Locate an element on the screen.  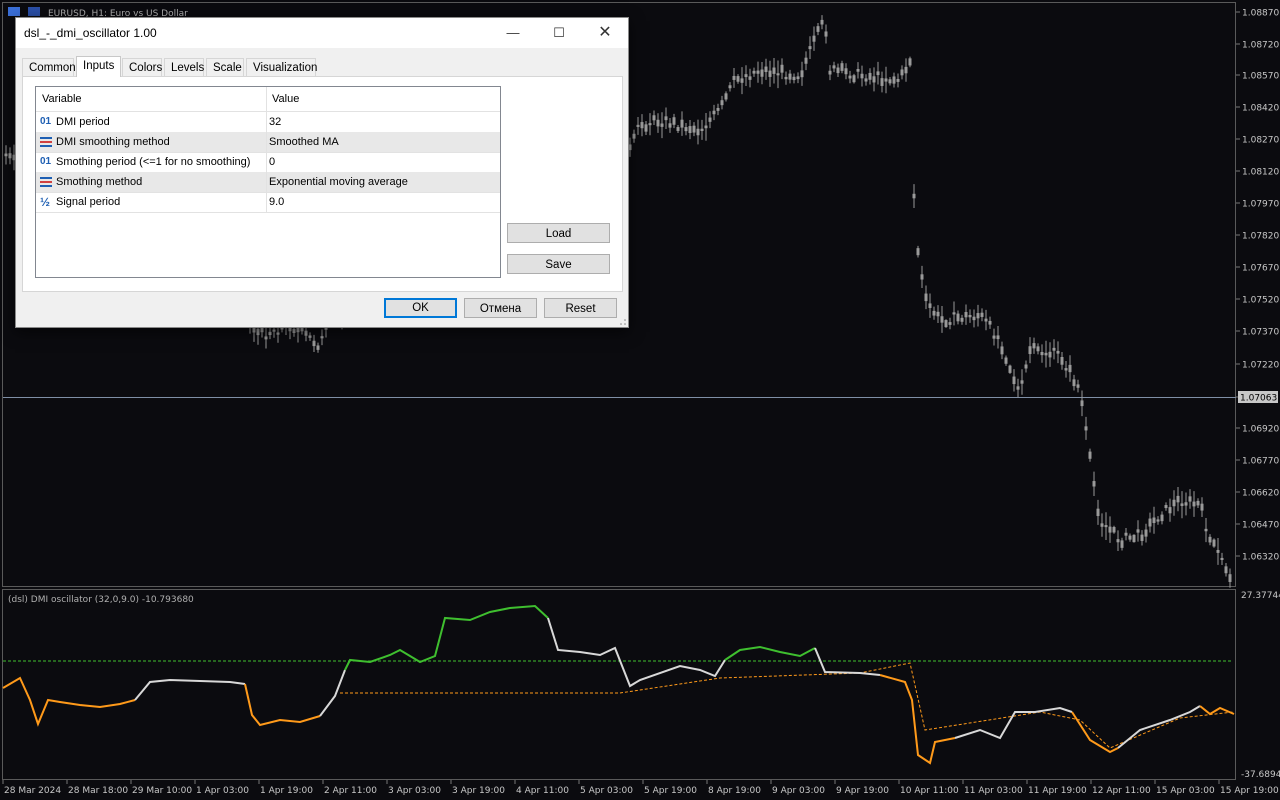
param-value: 0 is located at coordinates (272, 162).